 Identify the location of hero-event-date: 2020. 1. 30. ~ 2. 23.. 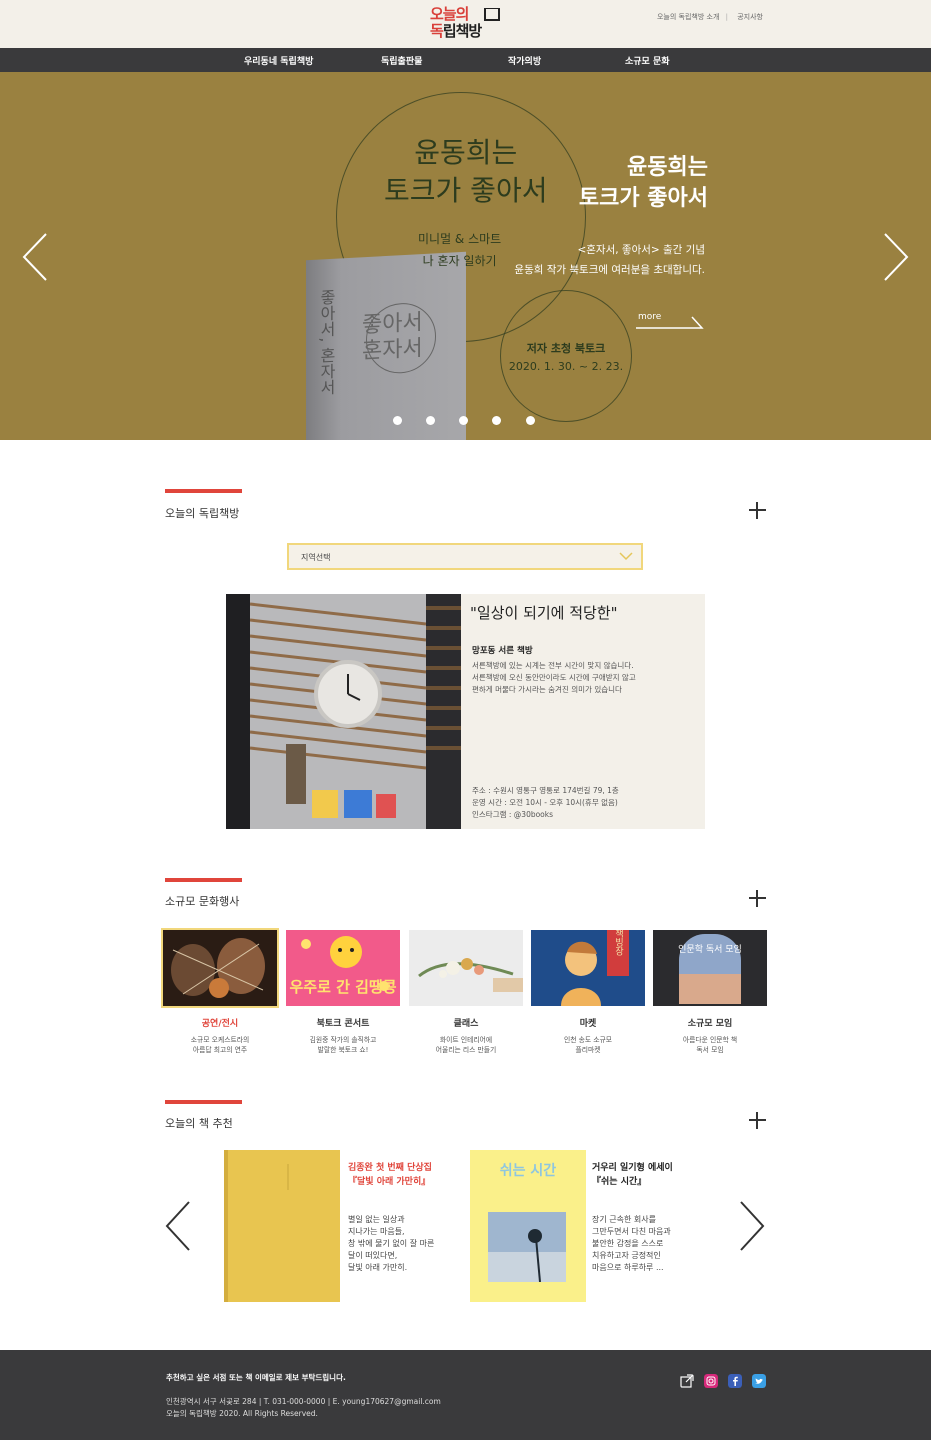
(566, 366).